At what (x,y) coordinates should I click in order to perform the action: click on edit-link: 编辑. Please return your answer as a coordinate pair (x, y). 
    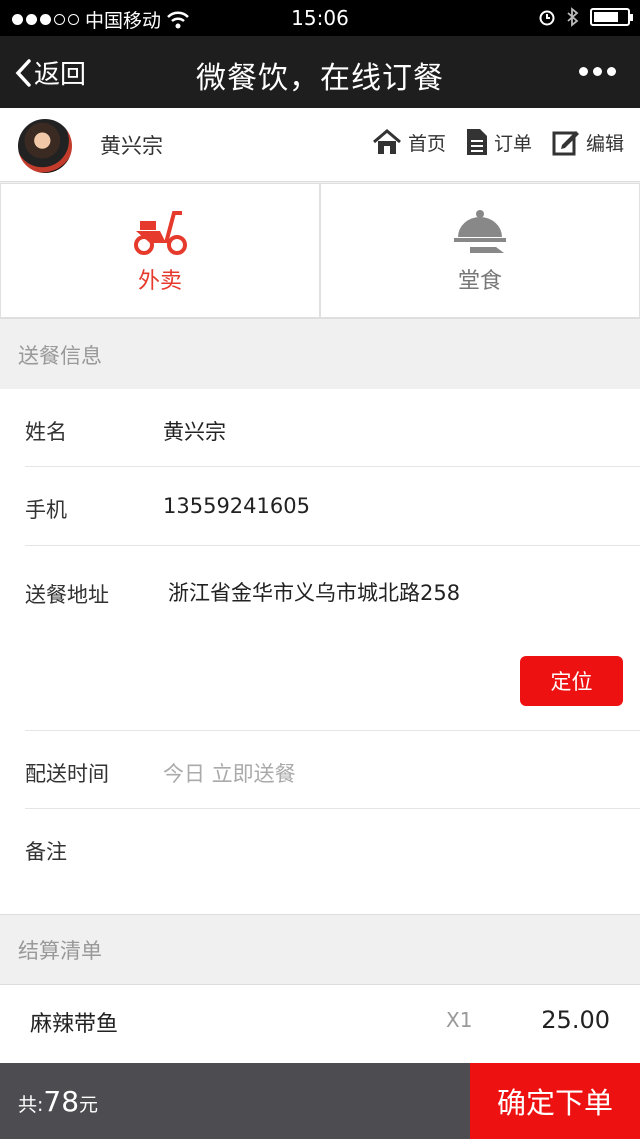
    Looking at the image, I should click on (588, 142).